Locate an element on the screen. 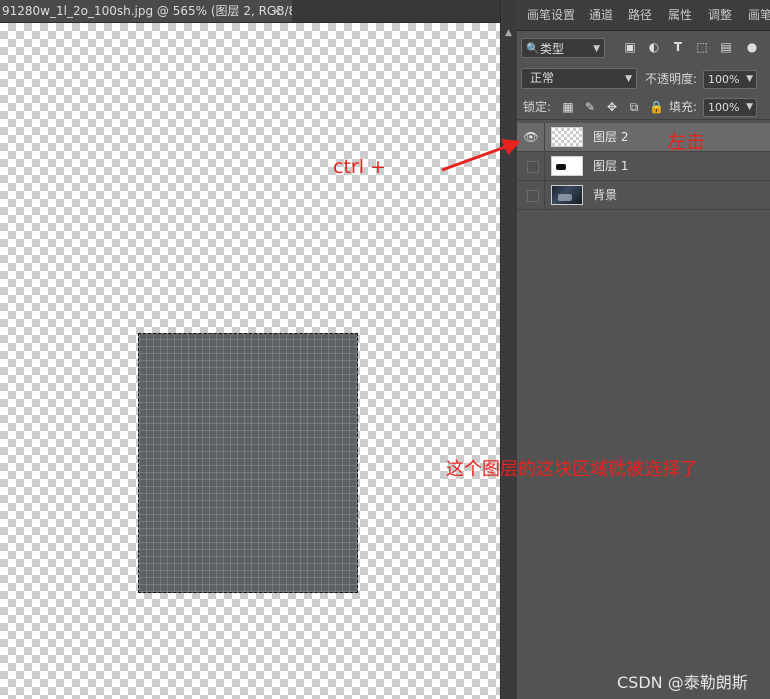 The width and height of the screenshot is (770, 699). opacity-field: 100% ▼ is located at coordinates (730, 79).